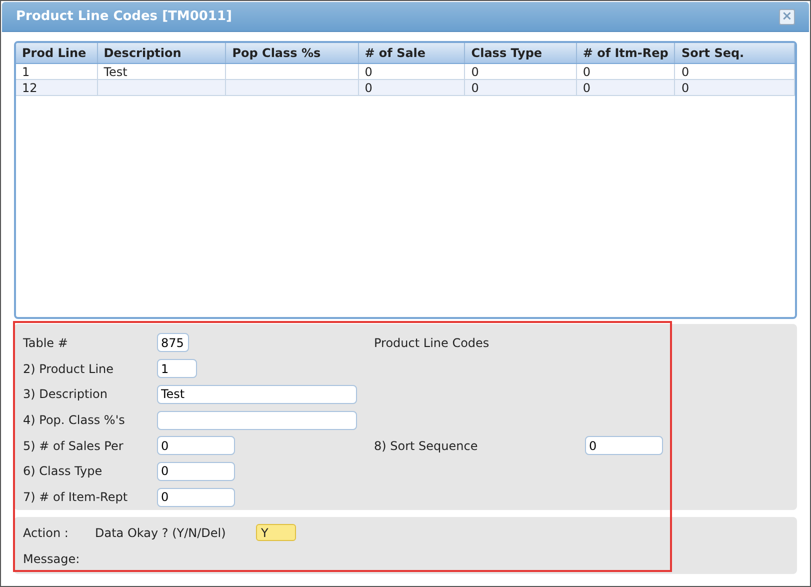 The height and width of the screenshot is (587, 811). What do you see at coordinates (76, 497) in the screenshot?
I see `field-label: 7) # of Item-Rept` at bounding box center [76, 497].